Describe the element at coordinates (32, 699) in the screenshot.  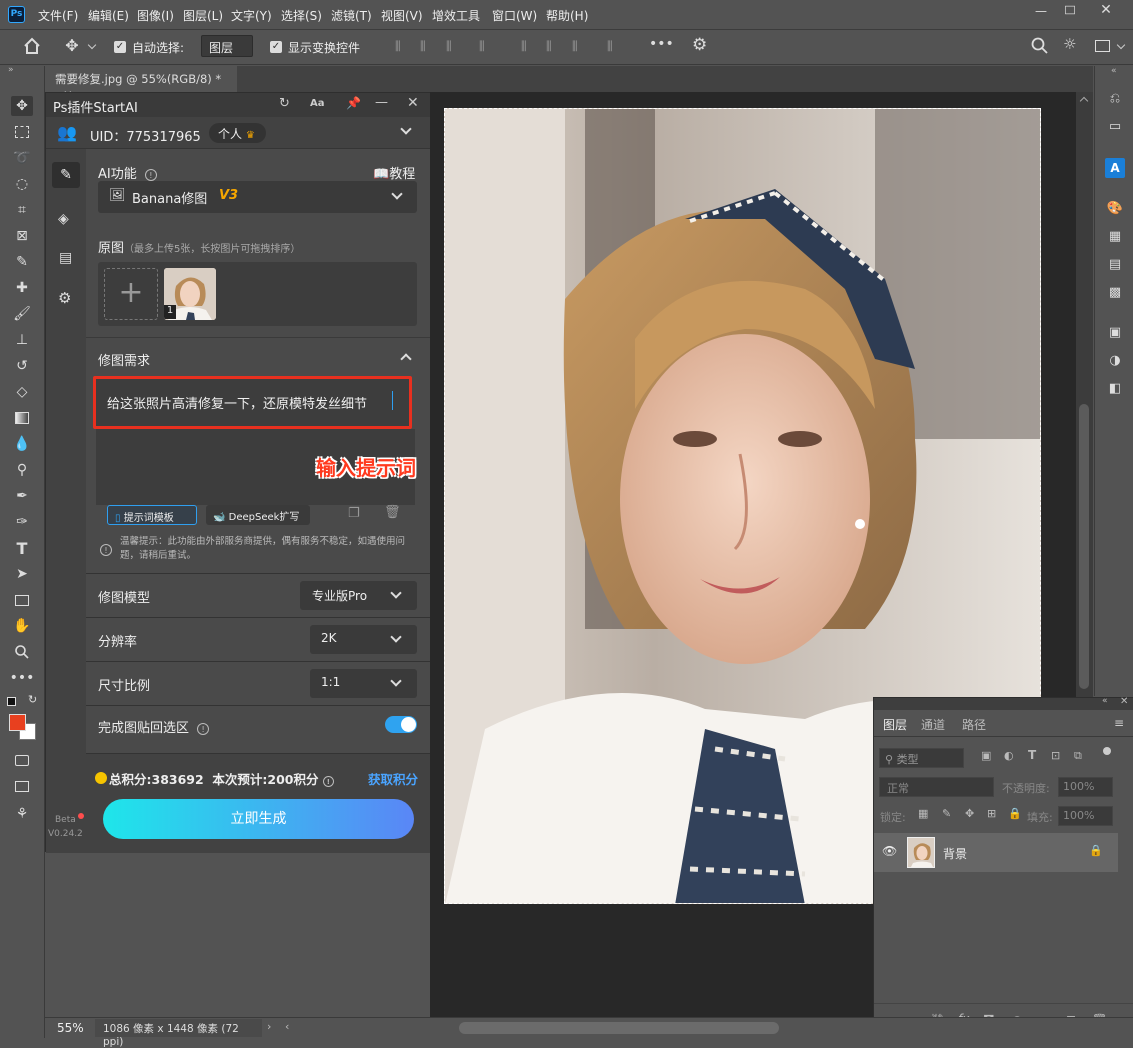
I see `swap-colors-icon: ↻` at that location.